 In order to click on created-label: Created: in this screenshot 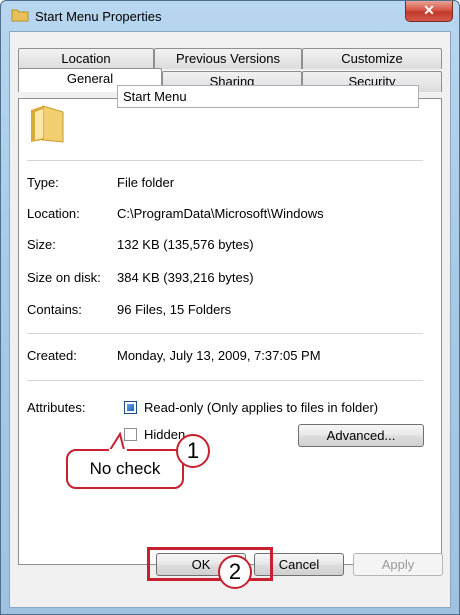, I will do `click(52, 355)`.